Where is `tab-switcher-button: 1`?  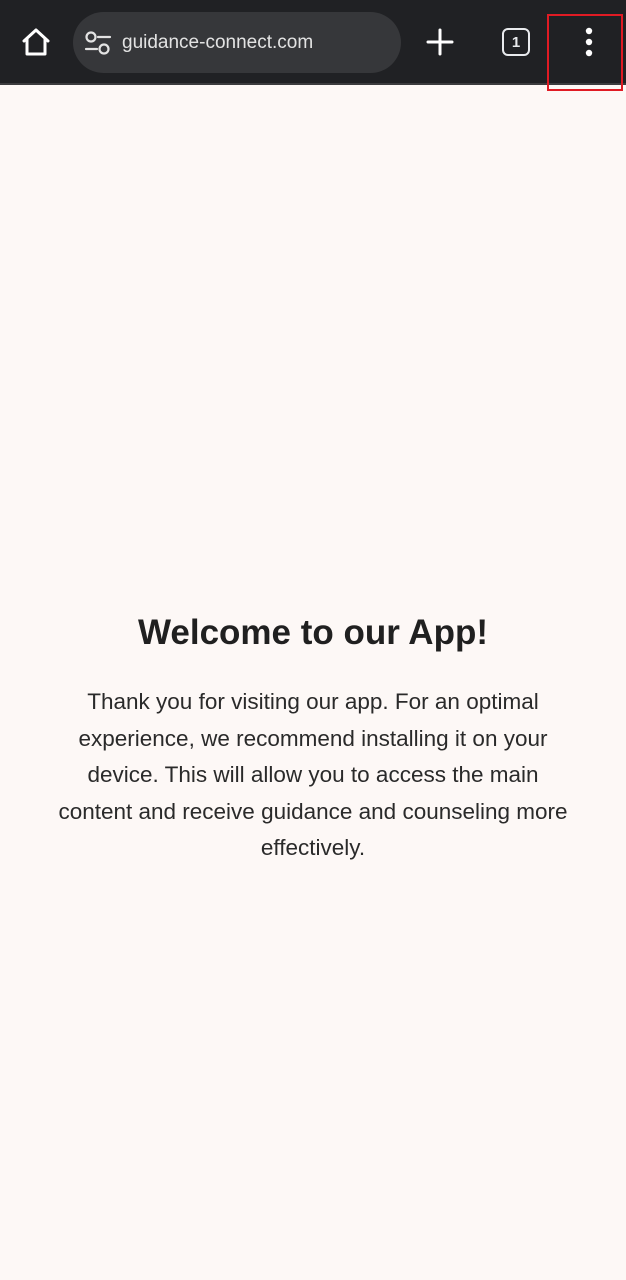
tab-switcher-button: 1 is located at coordinates (516, 42).